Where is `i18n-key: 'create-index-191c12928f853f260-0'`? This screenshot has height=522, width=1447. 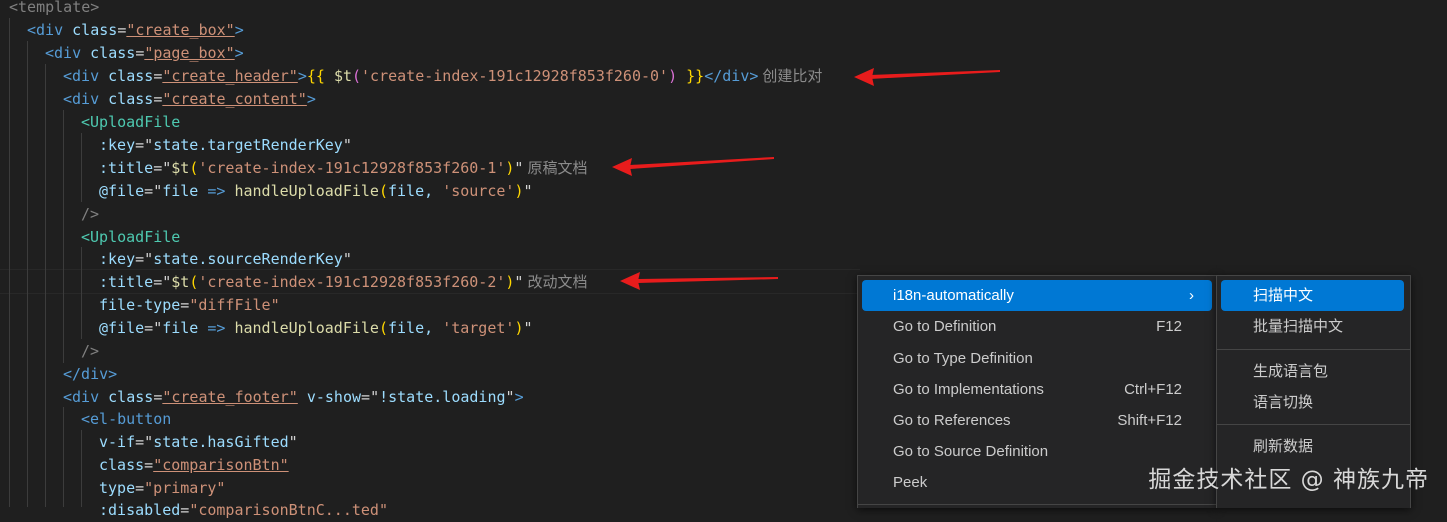 i18n-key: 'create-index-191c12928f853f260-0' is located at coordinates (515, 76).